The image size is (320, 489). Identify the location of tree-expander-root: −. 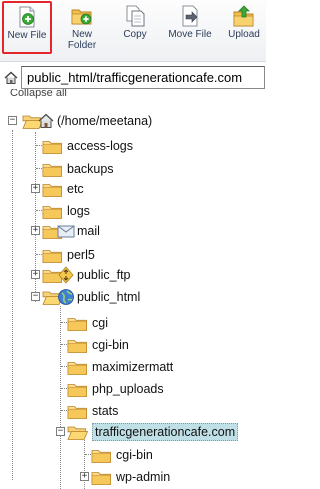
(12, 120).